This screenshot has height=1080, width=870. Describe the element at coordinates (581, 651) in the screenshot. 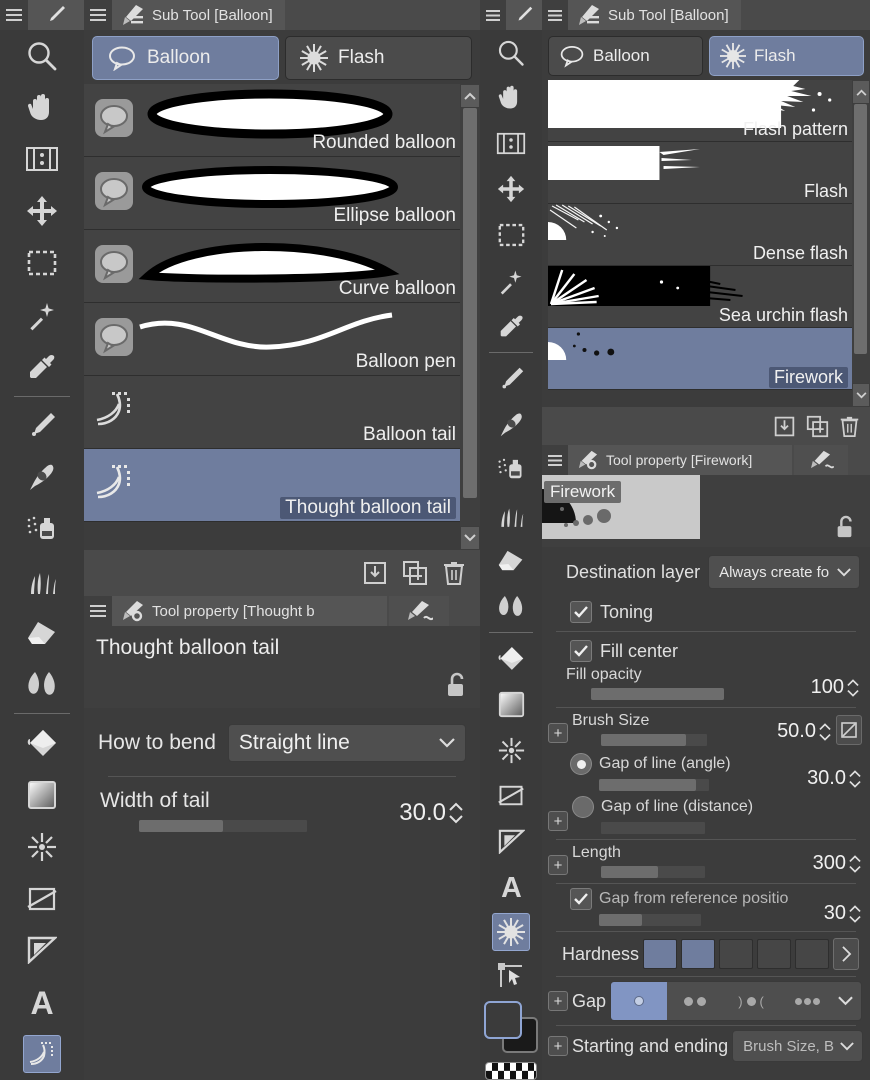

I see `fill-center-checkbox` at that location.